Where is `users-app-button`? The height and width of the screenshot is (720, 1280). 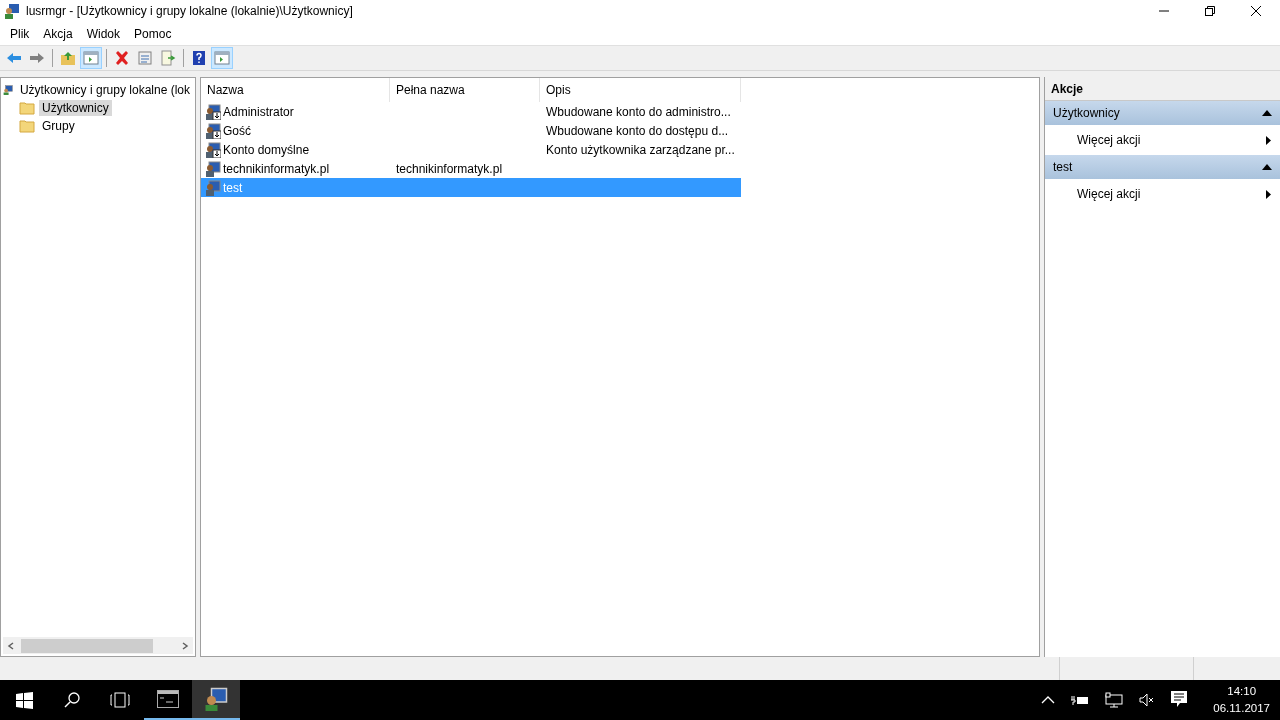
users-app-button is located at coordinates (216, 700).